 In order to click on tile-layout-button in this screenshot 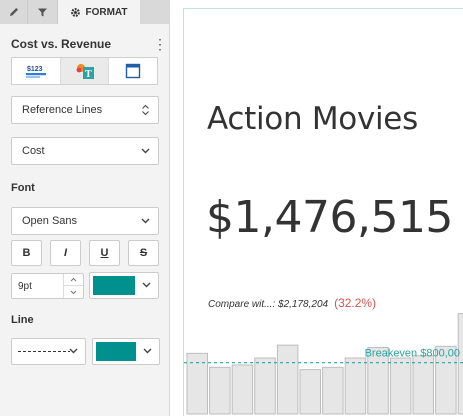, I will do `click(133, 71)`.